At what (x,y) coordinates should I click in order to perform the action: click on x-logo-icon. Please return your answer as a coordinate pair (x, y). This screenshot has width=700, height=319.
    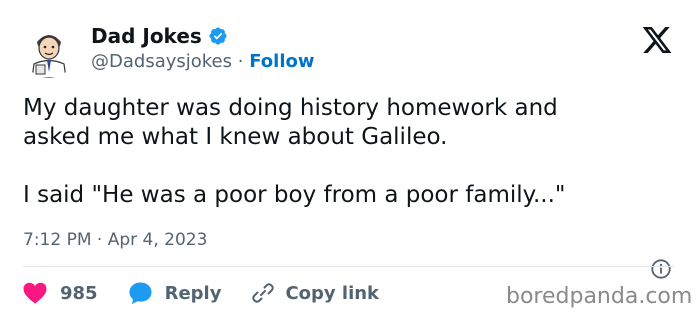
    Looking at the image, I should click on (657, 40).